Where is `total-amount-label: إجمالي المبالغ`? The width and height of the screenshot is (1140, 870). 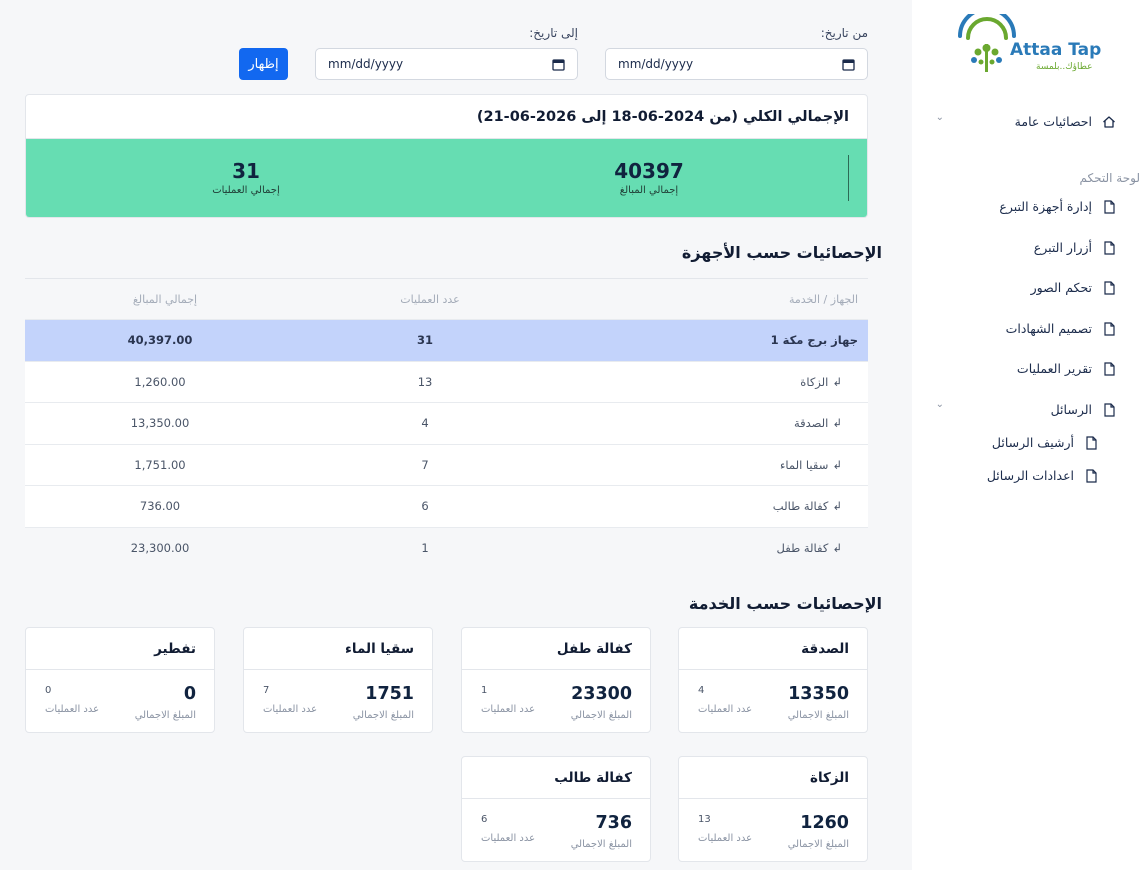 total-amount-label: إجمالي المبالغ is located at coordinates (649, 190).